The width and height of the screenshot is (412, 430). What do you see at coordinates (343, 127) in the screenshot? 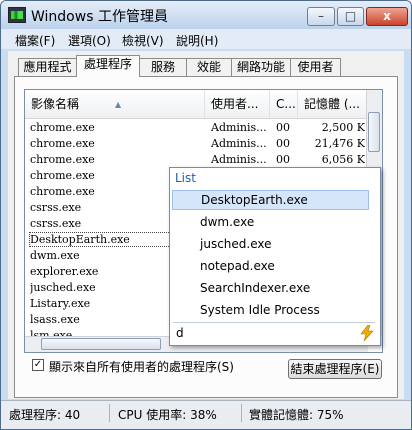
I see `cell-mem: 2,500 K` at bounding box center [343, 127].